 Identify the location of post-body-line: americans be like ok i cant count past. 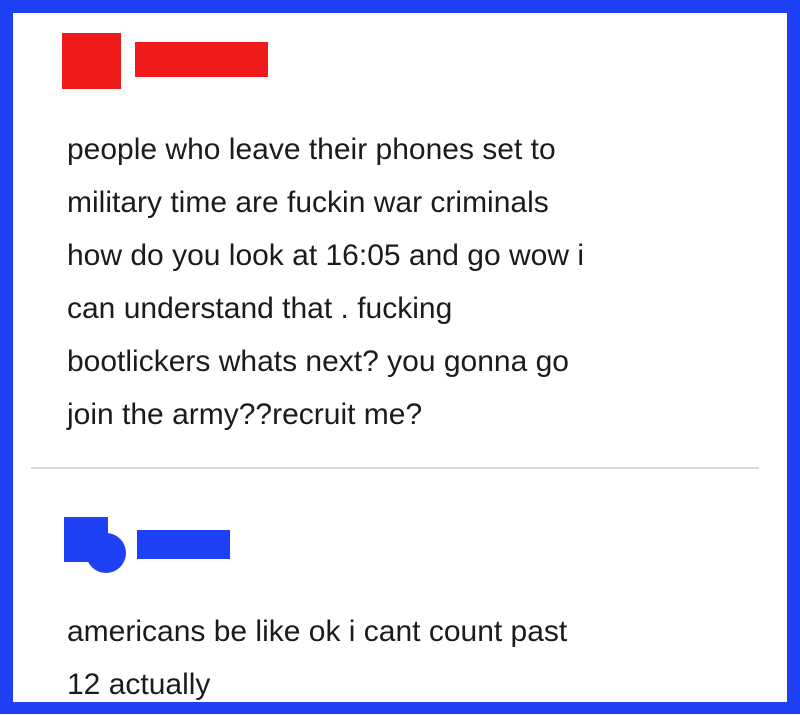
(317, 631).